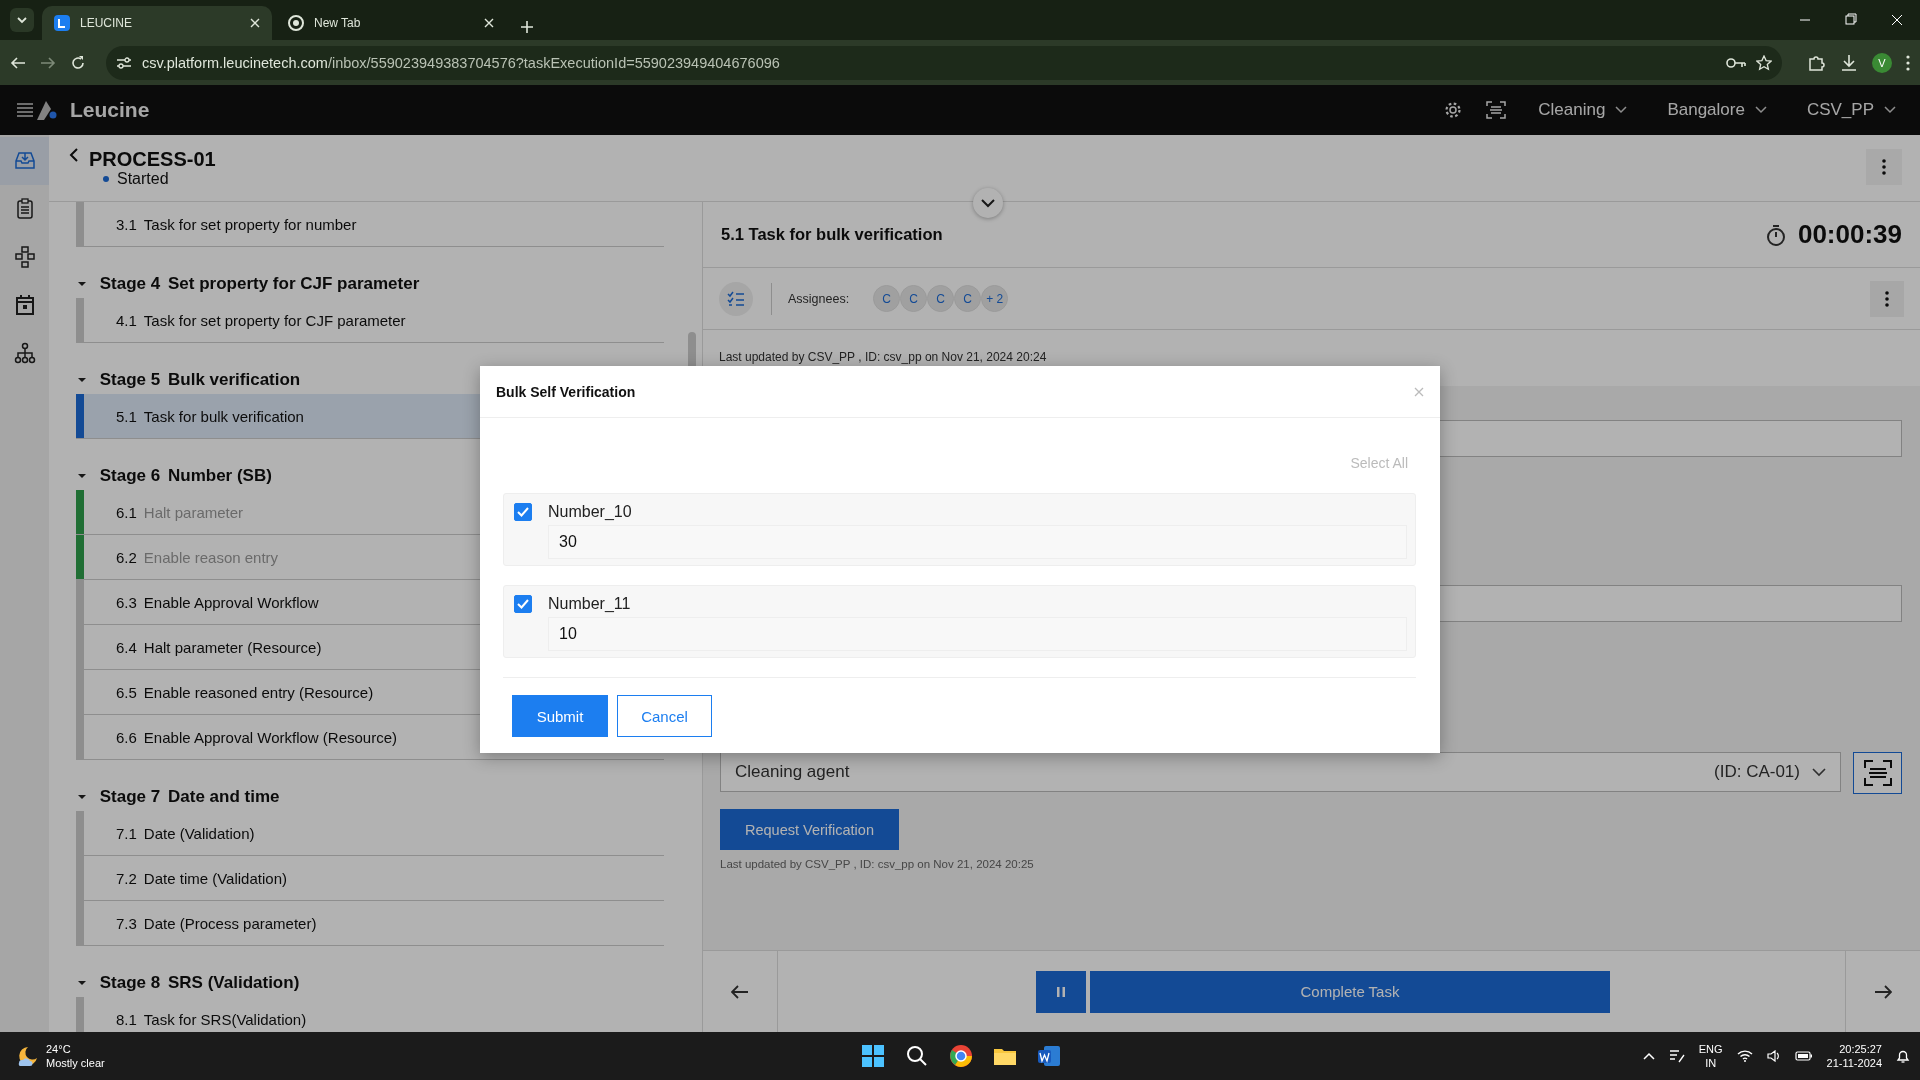 This screenshot has height=1080, width=1920. I want to click on url-text: csv.platform.leucinetech.com/inbox/559023949383704576?taskExecutionId=559023949404676096, so click(461, 62).